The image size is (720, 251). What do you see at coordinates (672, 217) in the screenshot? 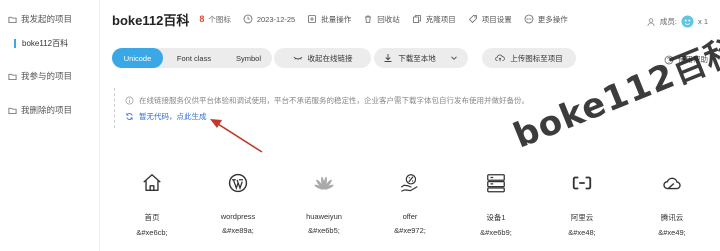
I see `icon-name: 腾讯云` at bounding box center [672, 217].